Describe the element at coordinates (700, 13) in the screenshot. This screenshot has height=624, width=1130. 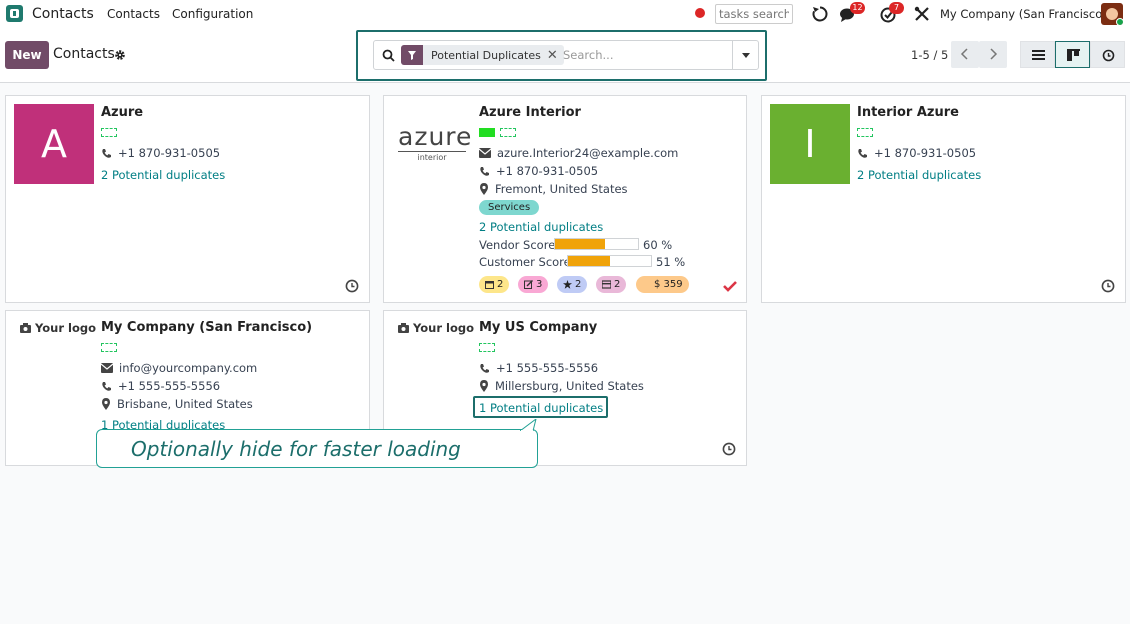
I see `record-indicator` at that location.